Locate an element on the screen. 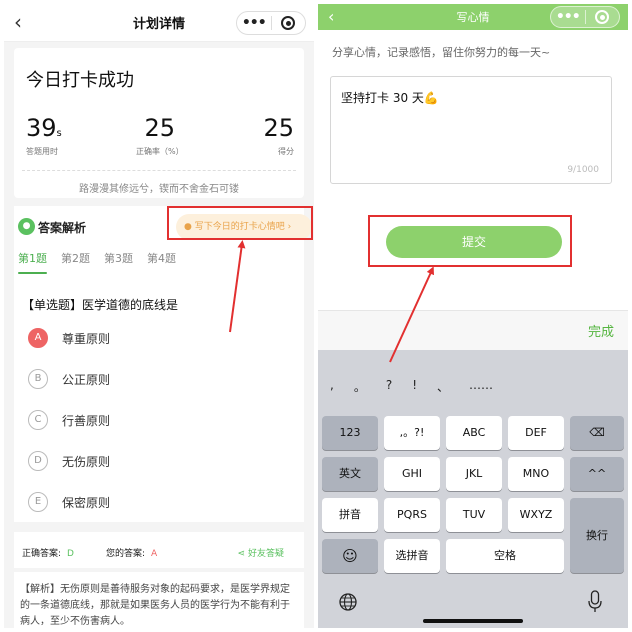 The height and width of the screenshot is (632, 632). stat-score: 25 得分 is located at coordinates (278, 135).